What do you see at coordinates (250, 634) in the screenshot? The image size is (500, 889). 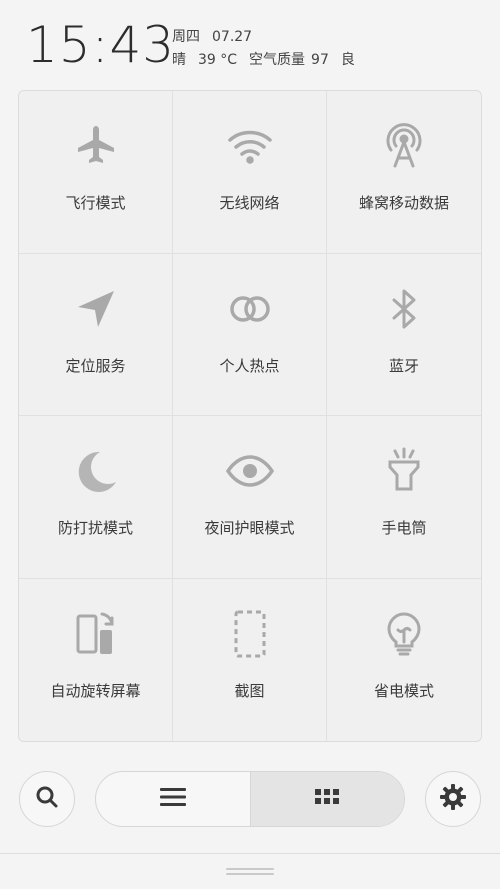 I see `screenshot-icon` at bounding box center [250, 634].